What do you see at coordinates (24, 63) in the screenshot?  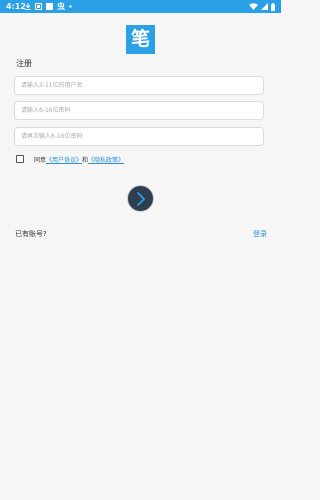 I see `page-title: 注册` at bounding box center [24, 63].